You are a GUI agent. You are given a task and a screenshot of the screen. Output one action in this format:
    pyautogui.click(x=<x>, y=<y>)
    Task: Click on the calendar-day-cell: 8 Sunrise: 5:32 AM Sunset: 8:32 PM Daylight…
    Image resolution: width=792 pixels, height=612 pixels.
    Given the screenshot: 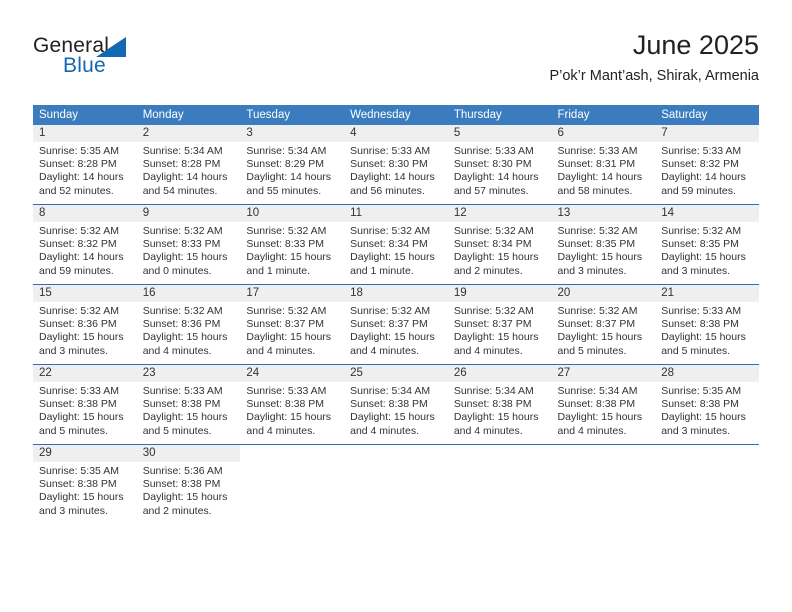 What is the action you would take?
    pyautogui.click(x=85, y=244)
    